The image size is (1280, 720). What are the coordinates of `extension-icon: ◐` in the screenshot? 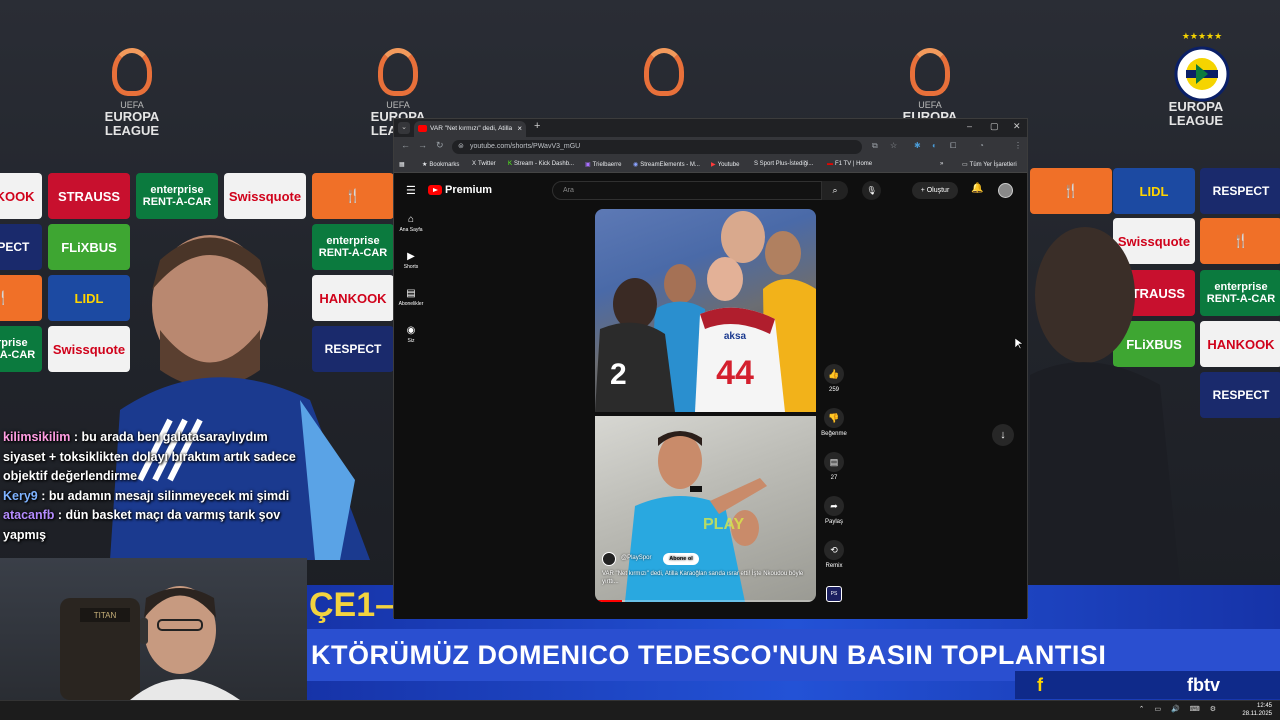 It's located at (934, 145).